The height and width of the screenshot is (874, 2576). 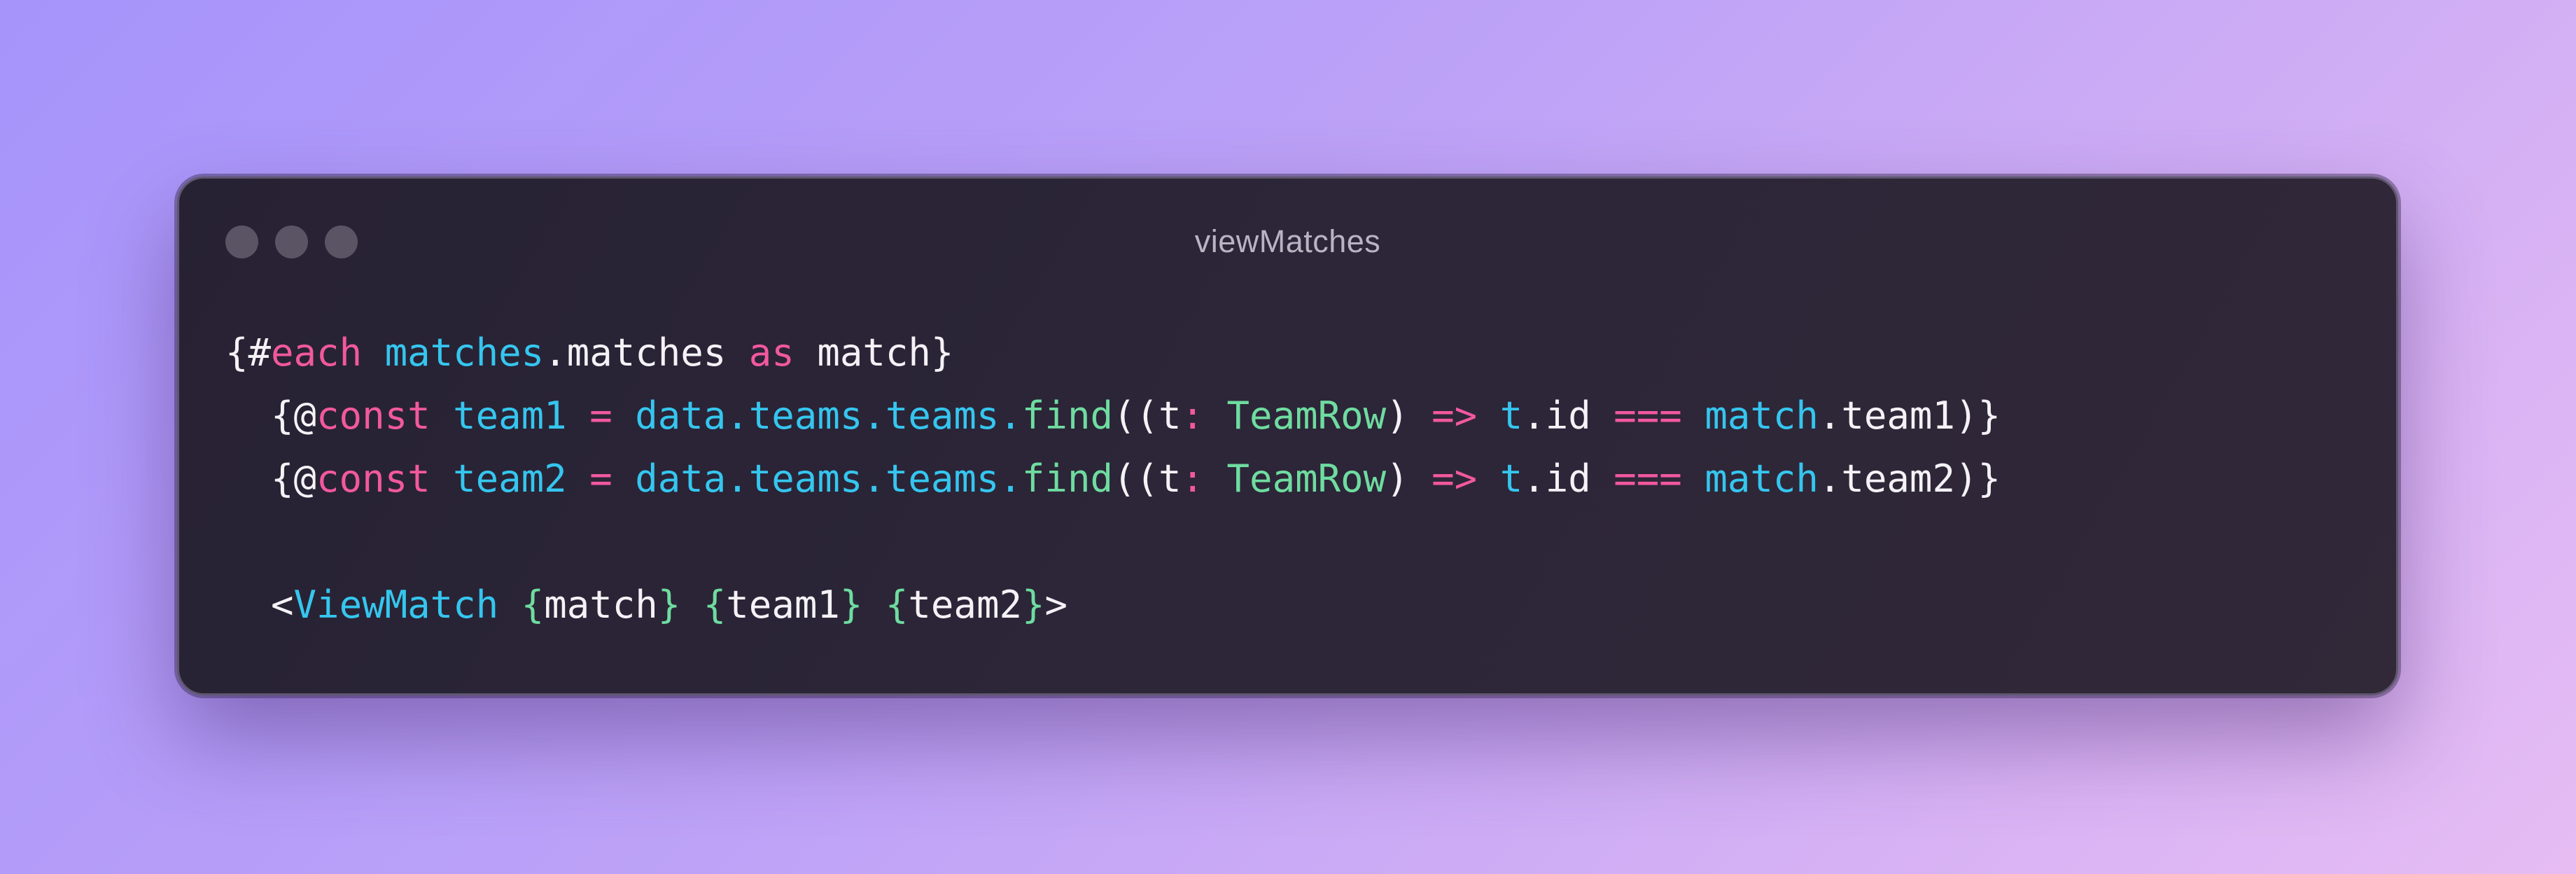 What do you see at coordinates (1909, 479) in the screenshot?
I see `code-token: .team2)}` at bounding box center [1909, 479].